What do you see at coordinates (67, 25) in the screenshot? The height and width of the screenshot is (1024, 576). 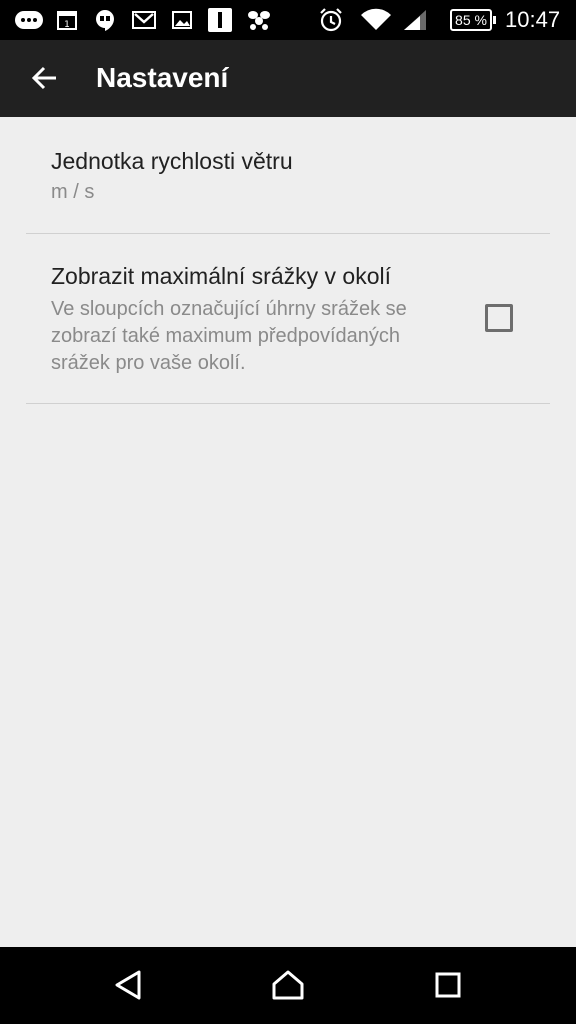 I see `svg-text: 1` at bounding box center [67, 25].